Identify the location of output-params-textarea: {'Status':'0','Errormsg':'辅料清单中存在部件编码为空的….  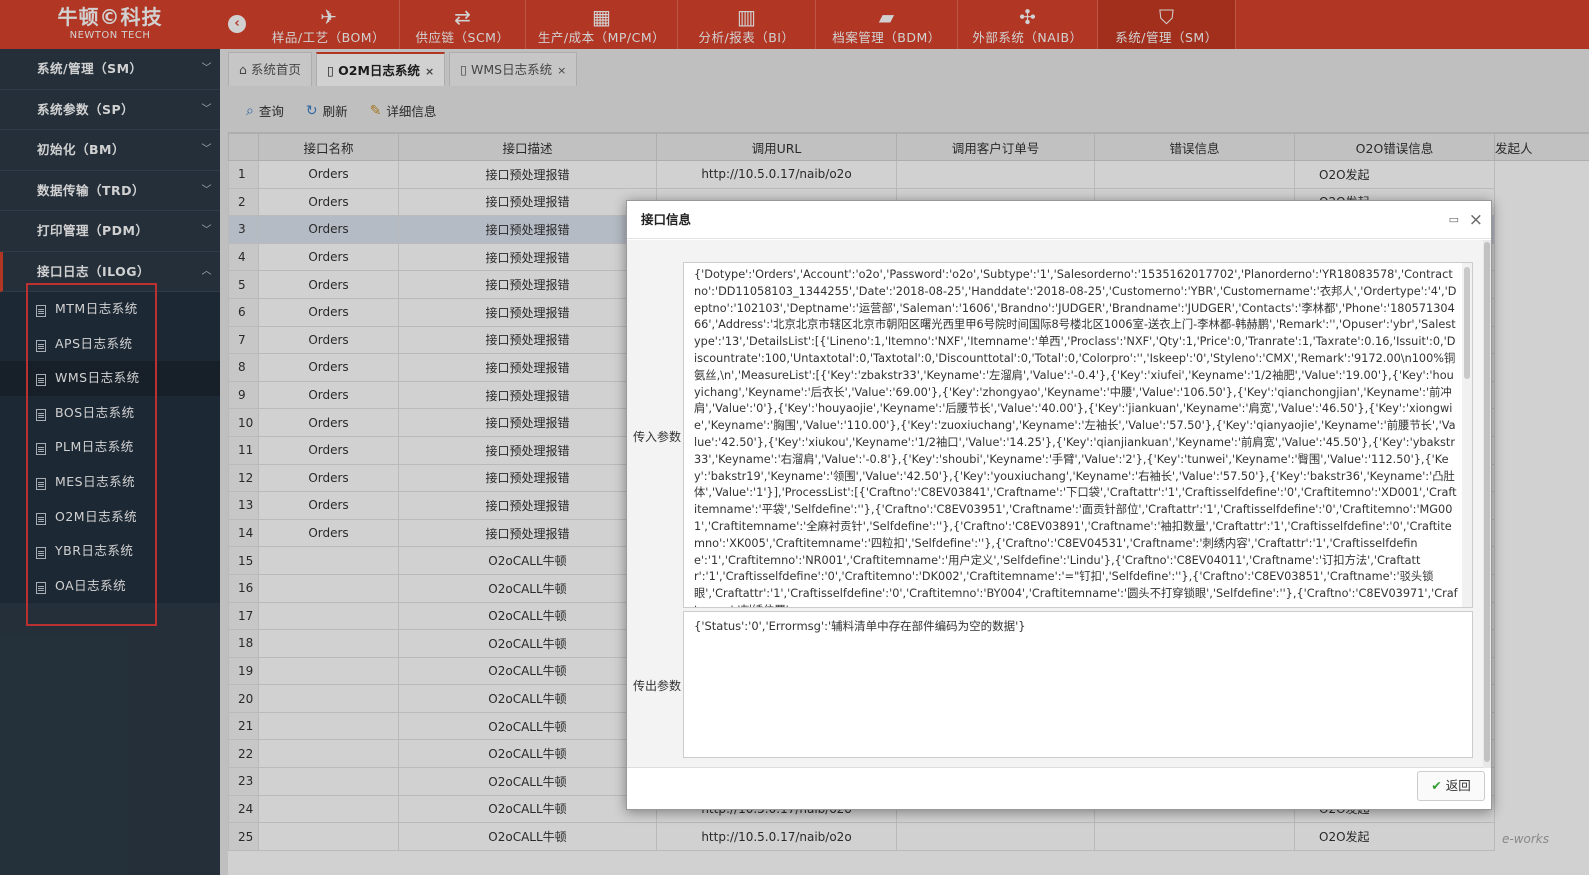
(1078, 684).